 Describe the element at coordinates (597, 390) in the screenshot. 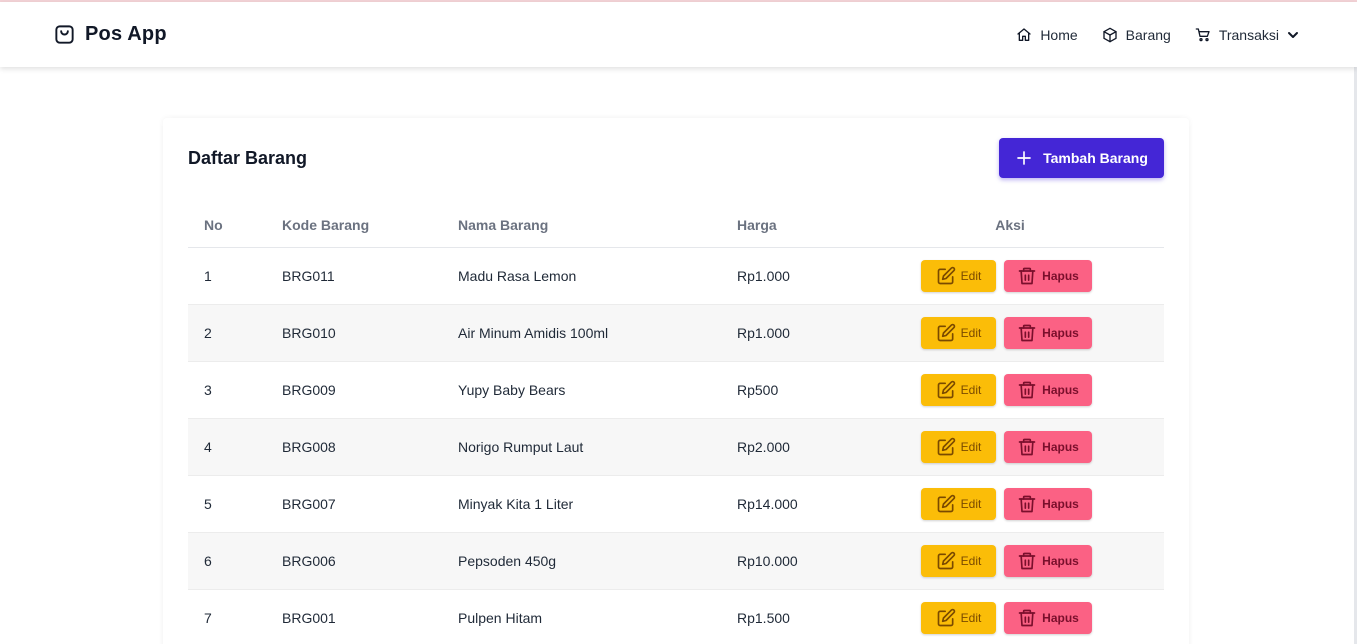

I see `cell-nama: Yupy Baby Bears` at that location.